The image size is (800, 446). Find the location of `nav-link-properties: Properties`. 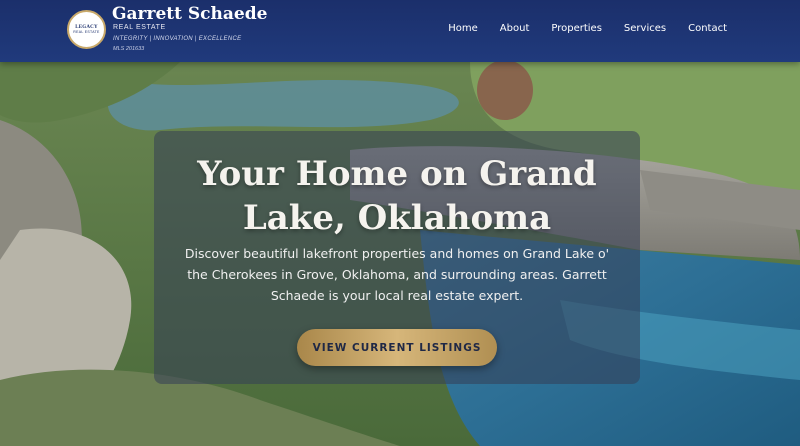

nav-link-properties: Properties is located at coordinates (576, 28).